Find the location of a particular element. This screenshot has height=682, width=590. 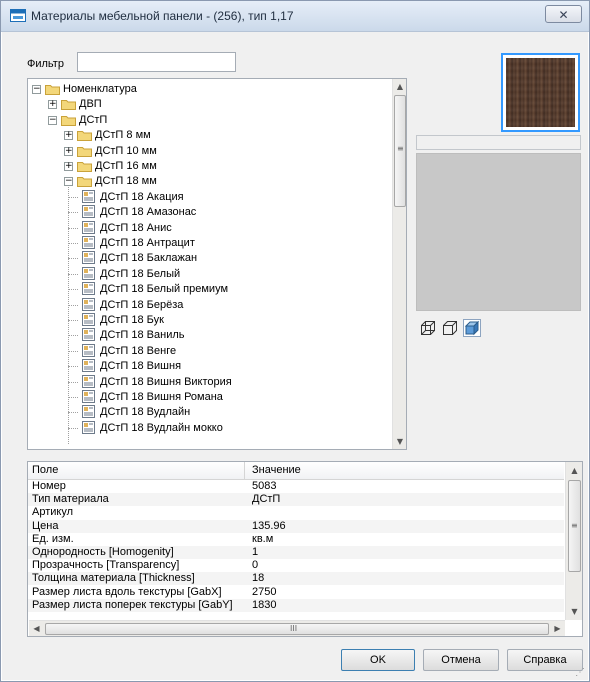

tree-label: ДСтП 18 Ваниль is located at coordinates (142, 335).